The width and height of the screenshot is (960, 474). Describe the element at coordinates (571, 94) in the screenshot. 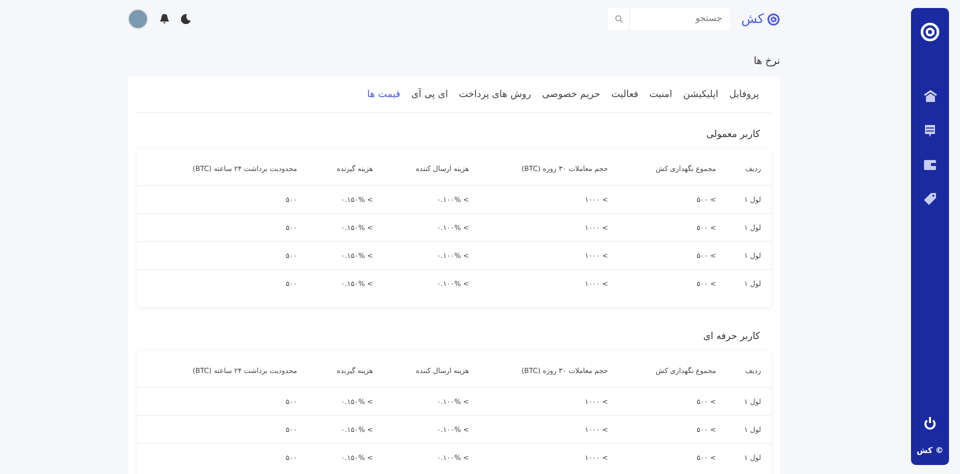

I see `tab: حریم خصوصی` at that location.